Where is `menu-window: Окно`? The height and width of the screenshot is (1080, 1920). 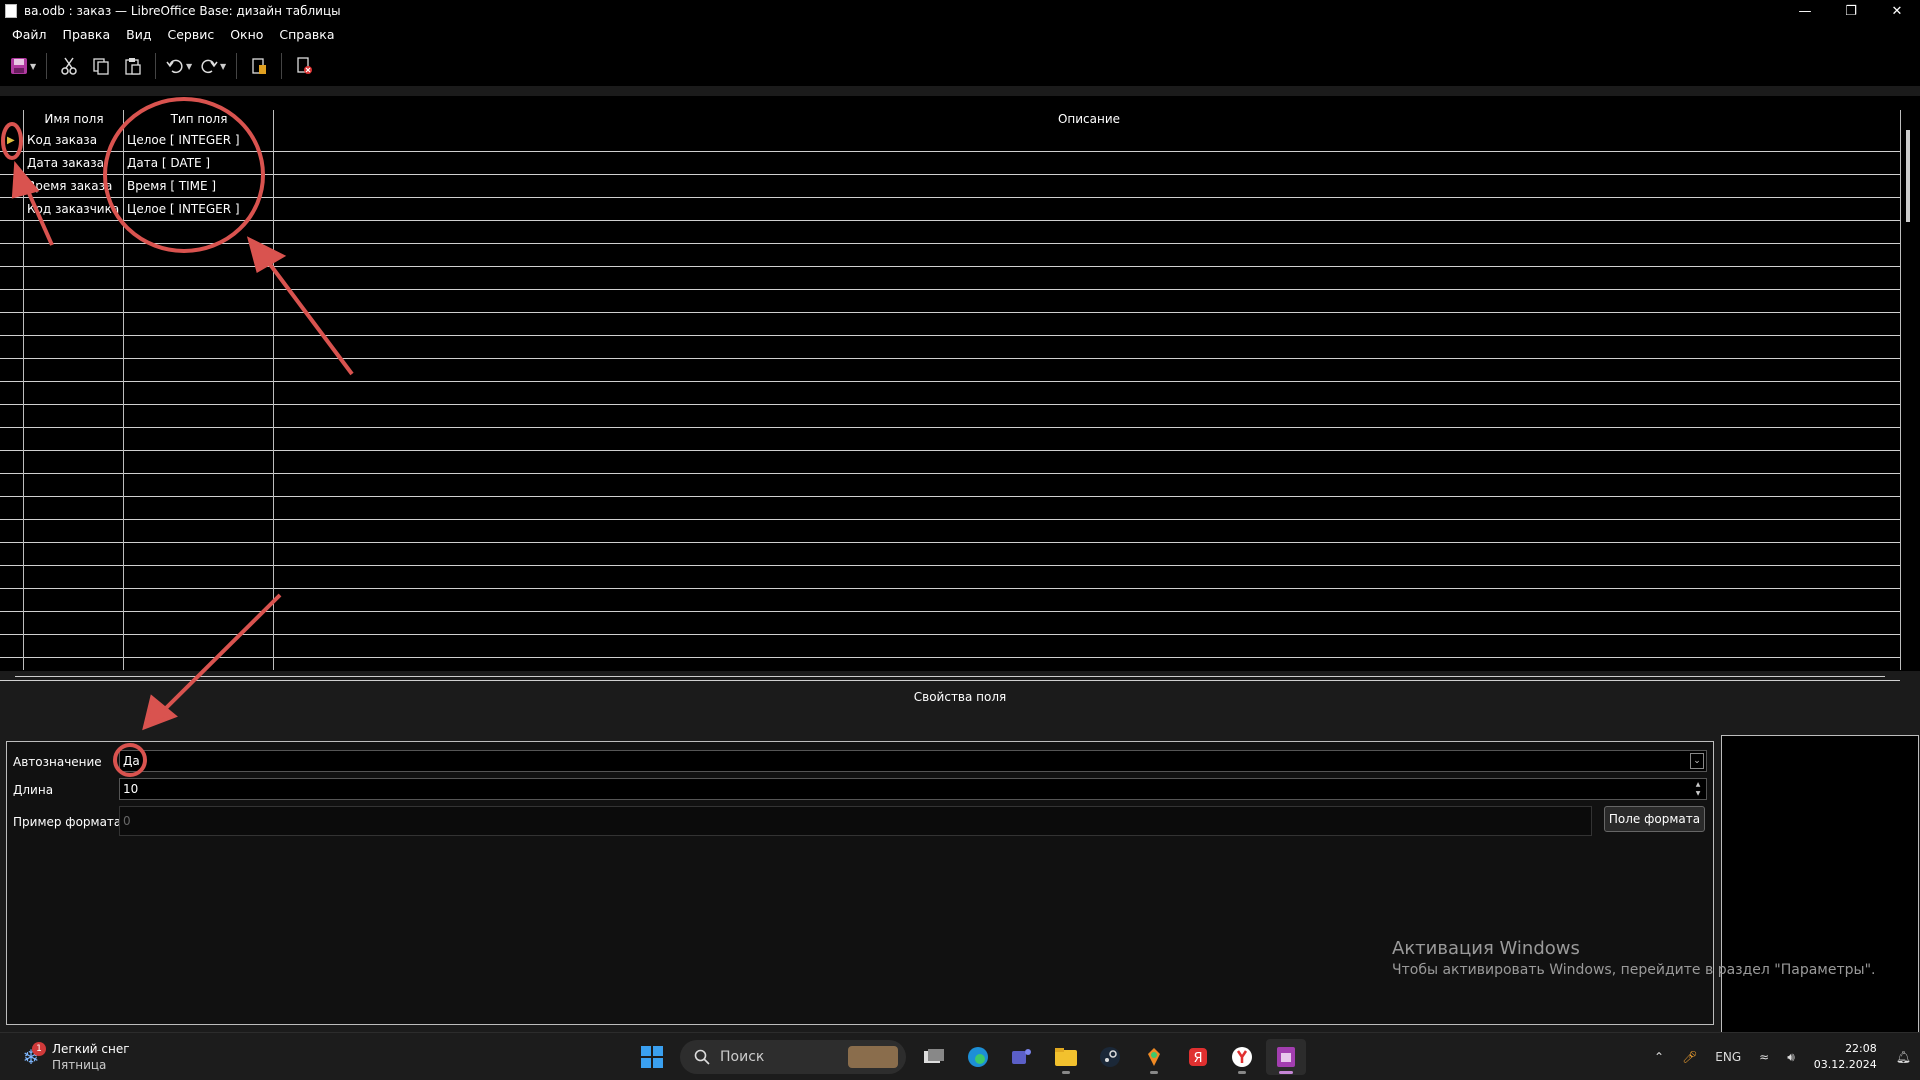
menu-window: Окно is located at coordinates (246, 34).